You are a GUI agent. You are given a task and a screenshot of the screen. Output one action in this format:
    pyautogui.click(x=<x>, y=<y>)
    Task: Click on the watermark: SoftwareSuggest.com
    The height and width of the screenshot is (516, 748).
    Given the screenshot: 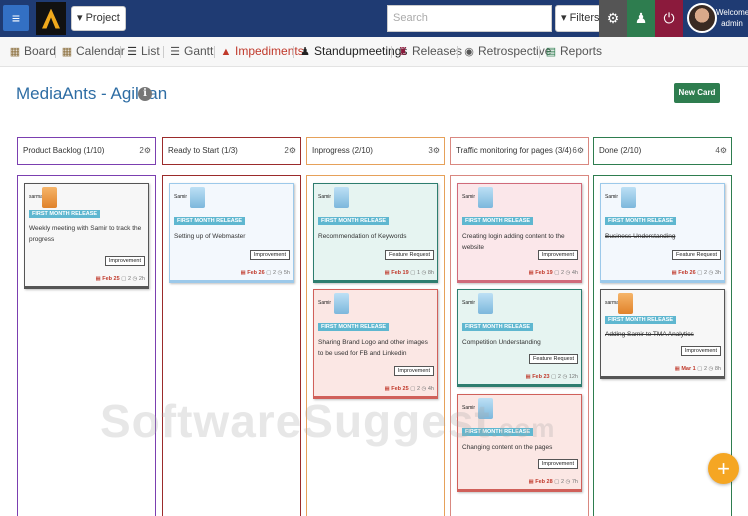 What is the action you would take?
    pyautogui.click(x=328, y=421)
    